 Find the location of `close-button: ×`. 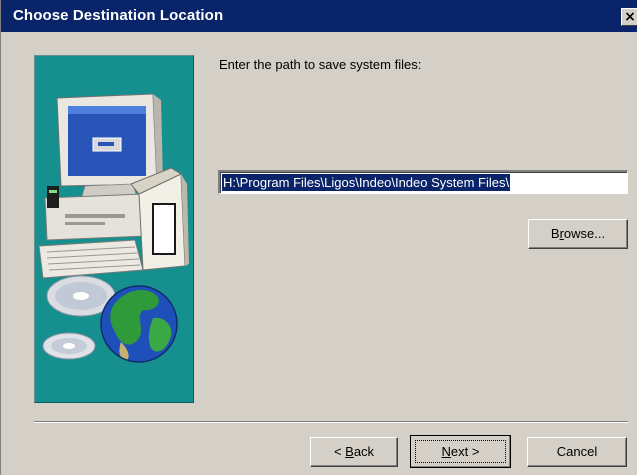

close-button: × is located at coordinates (629, 17).